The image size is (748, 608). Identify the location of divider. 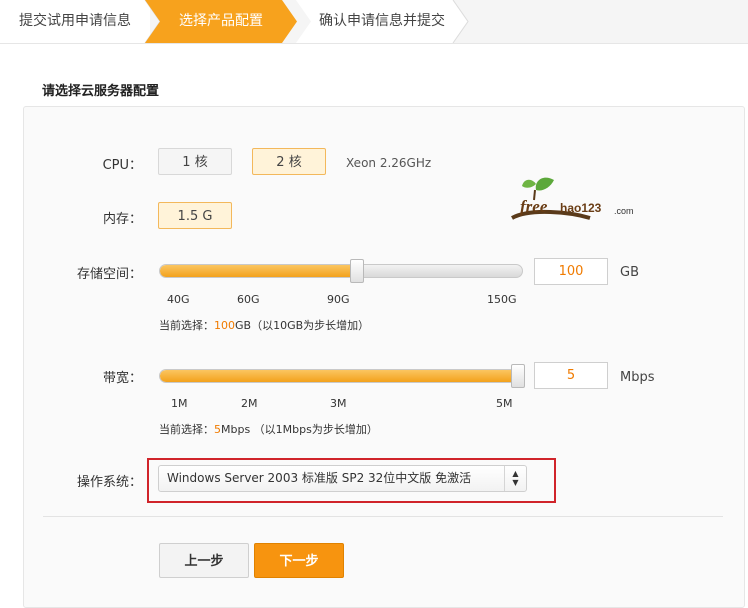
(383, 516).